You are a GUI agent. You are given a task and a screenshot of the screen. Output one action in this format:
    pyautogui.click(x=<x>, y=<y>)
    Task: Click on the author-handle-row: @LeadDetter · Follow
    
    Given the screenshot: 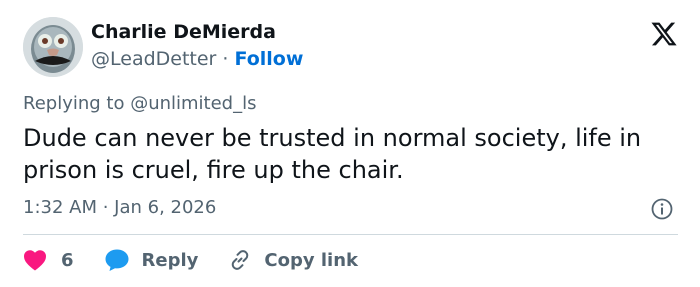 What is the action you would take?
    pyautogui.click(x=197, y=59)
    